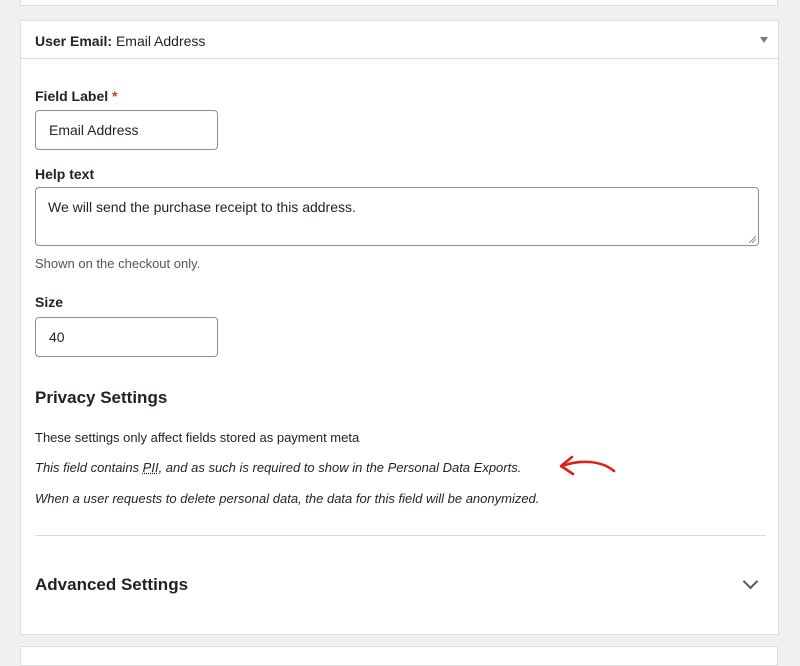  What do you see at coordinates (117, 264) in the screenshot?
I see `help-text-description: Shown on the checkout only.` at bounding box center [117, 264].